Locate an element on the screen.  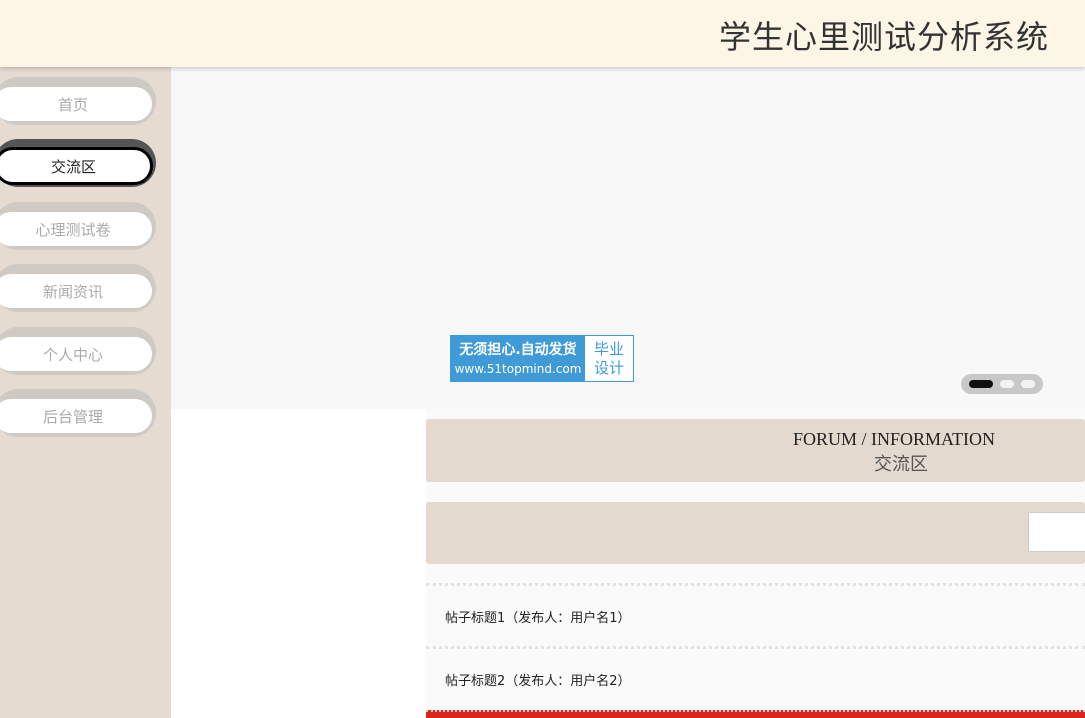
sidebar-item-personal-center: 个人中心 is located at coordinates (78, 351).